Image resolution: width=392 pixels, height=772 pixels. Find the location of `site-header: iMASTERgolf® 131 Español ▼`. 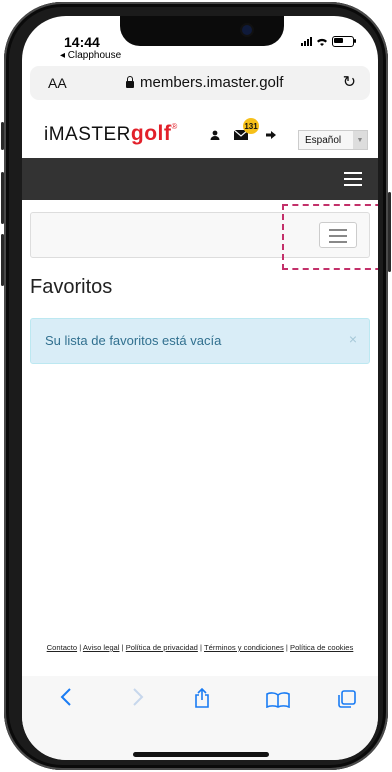

site-header: iMASTERgolf® 131 Español ▼ is located at coordinates (200, 133).